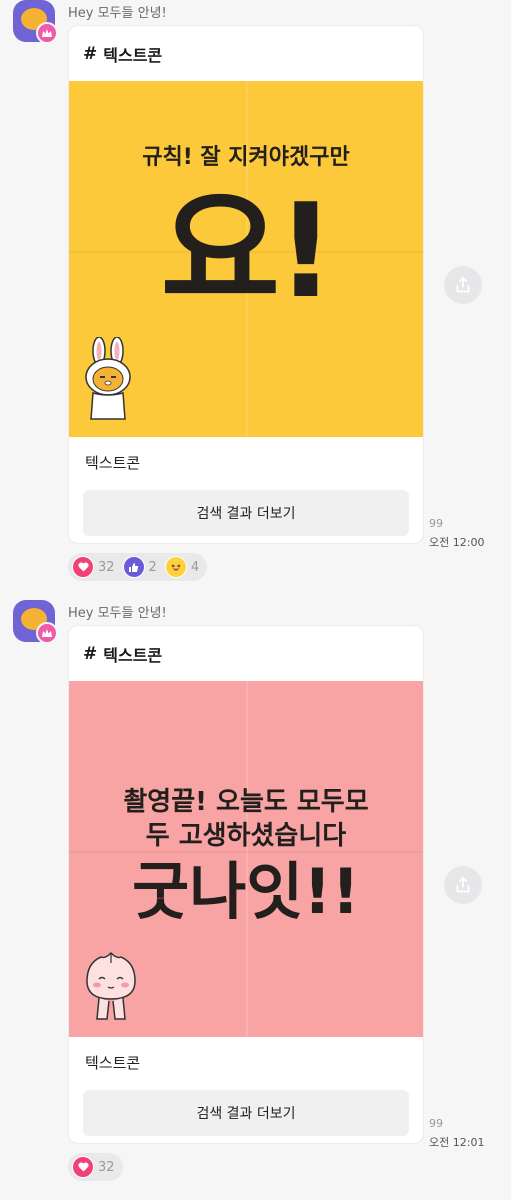 This screenshot has height=1200, width=511. I want to click on sticker-big-text: 굿나잇!!, so click(246, 891).